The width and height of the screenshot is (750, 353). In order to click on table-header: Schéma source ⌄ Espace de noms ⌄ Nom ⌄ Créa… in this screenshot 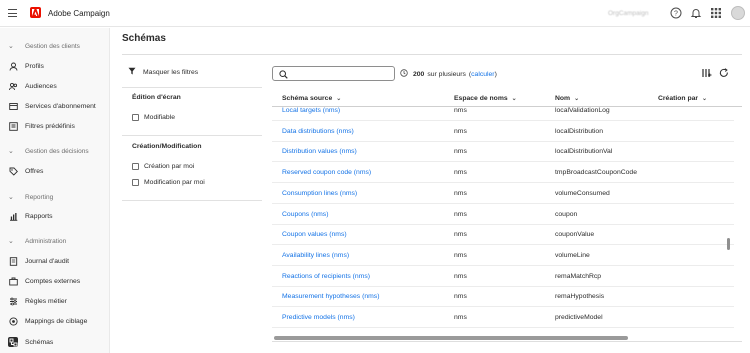, I will do `click(507, 98)`.